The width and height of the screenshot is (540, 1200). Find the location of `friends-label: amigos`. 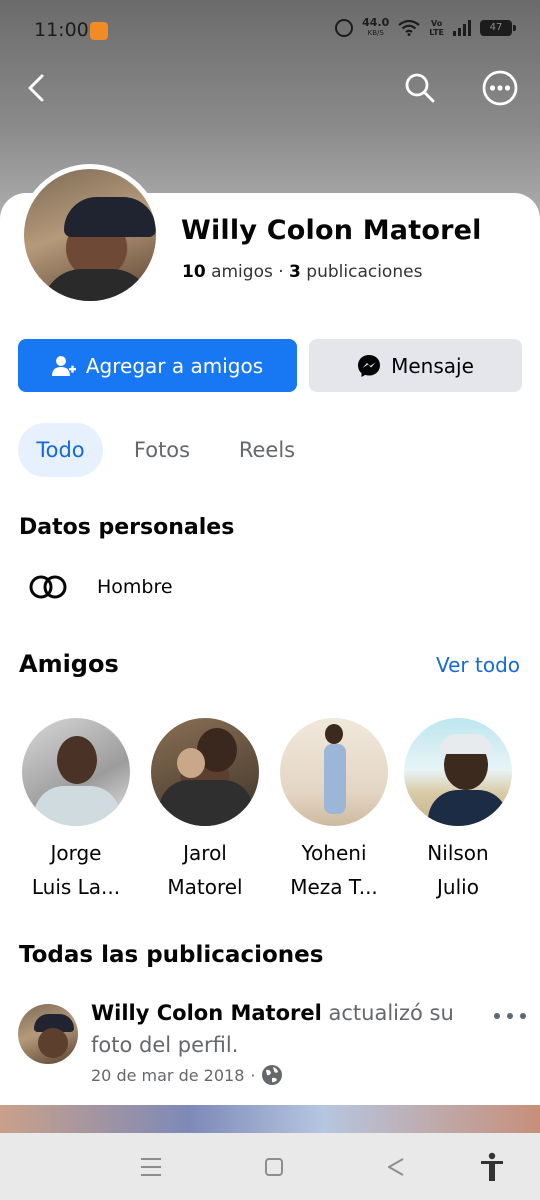

friends-label: amigos is located at coordinates (242, 272).